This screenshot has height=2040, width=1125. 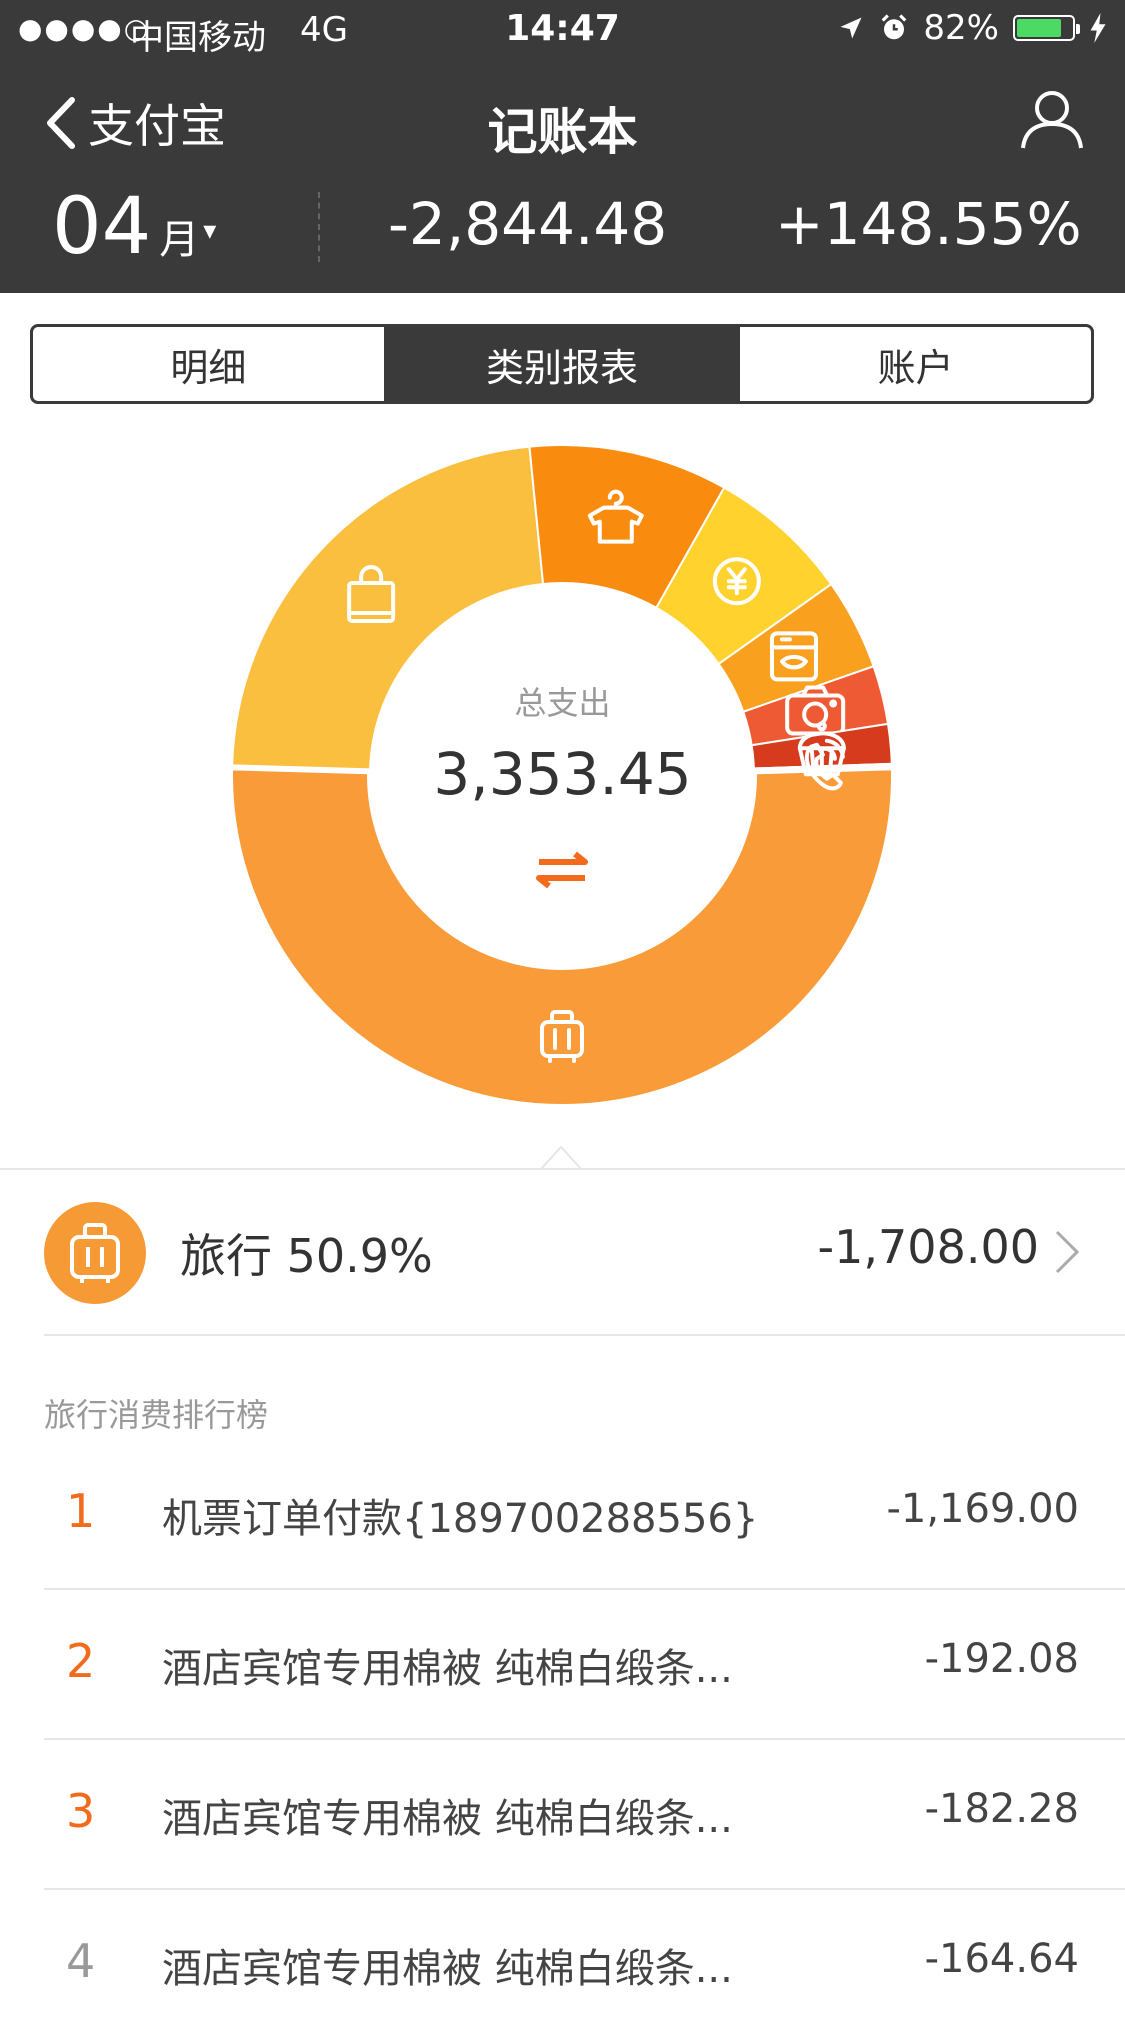 I want to click on selected-category-badge, so click(x=95, y=1253).